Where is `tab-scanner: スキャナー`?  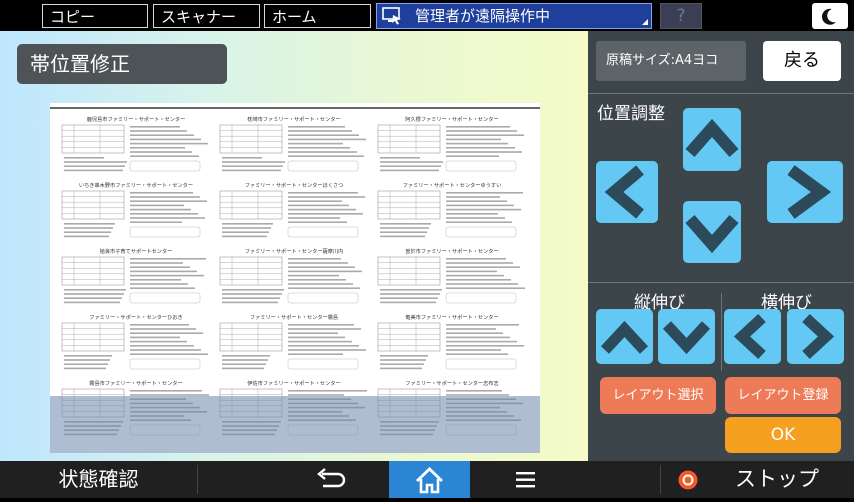 tab-scanner: スキャナー is located at coordinates (206, 16).